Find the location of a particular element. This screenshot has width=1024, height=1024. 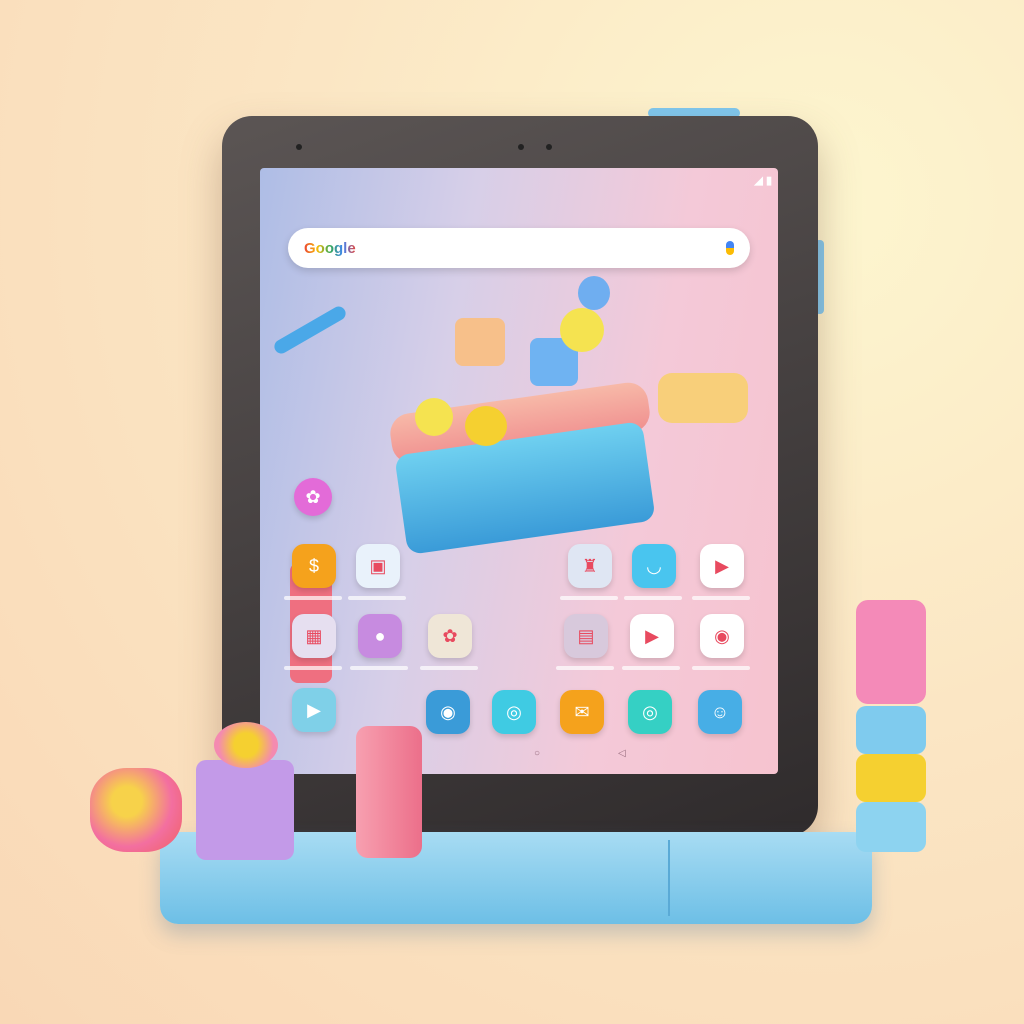

mic-icon is located at coordinates (730, 248).